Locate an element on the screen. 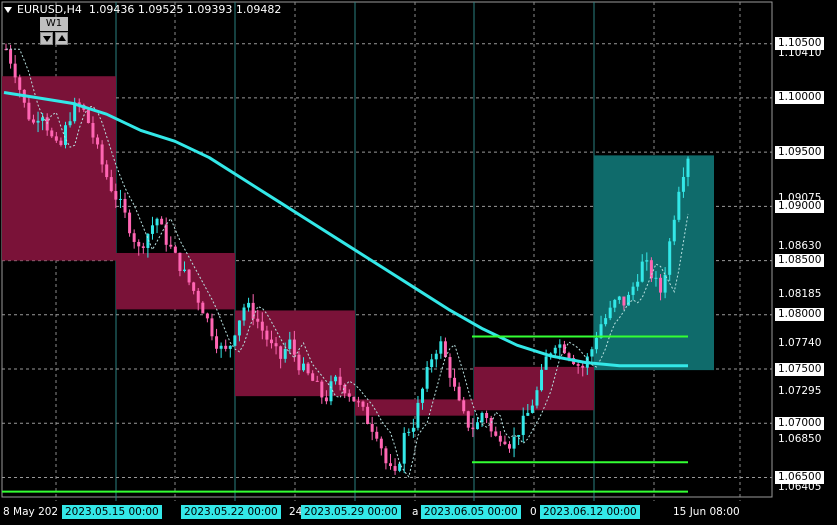  time-tick-label: 8 May 202 is located at coordinates (31, 512).